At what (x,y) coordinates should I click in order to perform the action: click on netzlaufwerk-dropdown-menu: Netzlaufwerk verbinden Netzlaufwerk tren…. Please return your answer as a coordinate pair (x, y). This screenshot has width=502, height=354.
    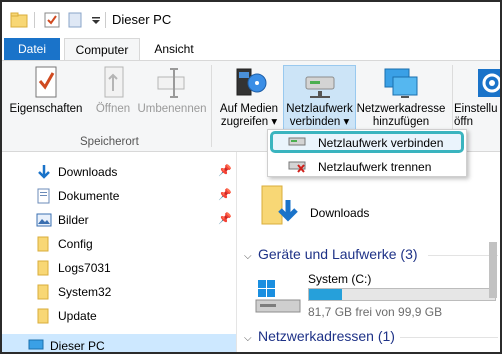
    Looking at the image, I should click on (367, 153).